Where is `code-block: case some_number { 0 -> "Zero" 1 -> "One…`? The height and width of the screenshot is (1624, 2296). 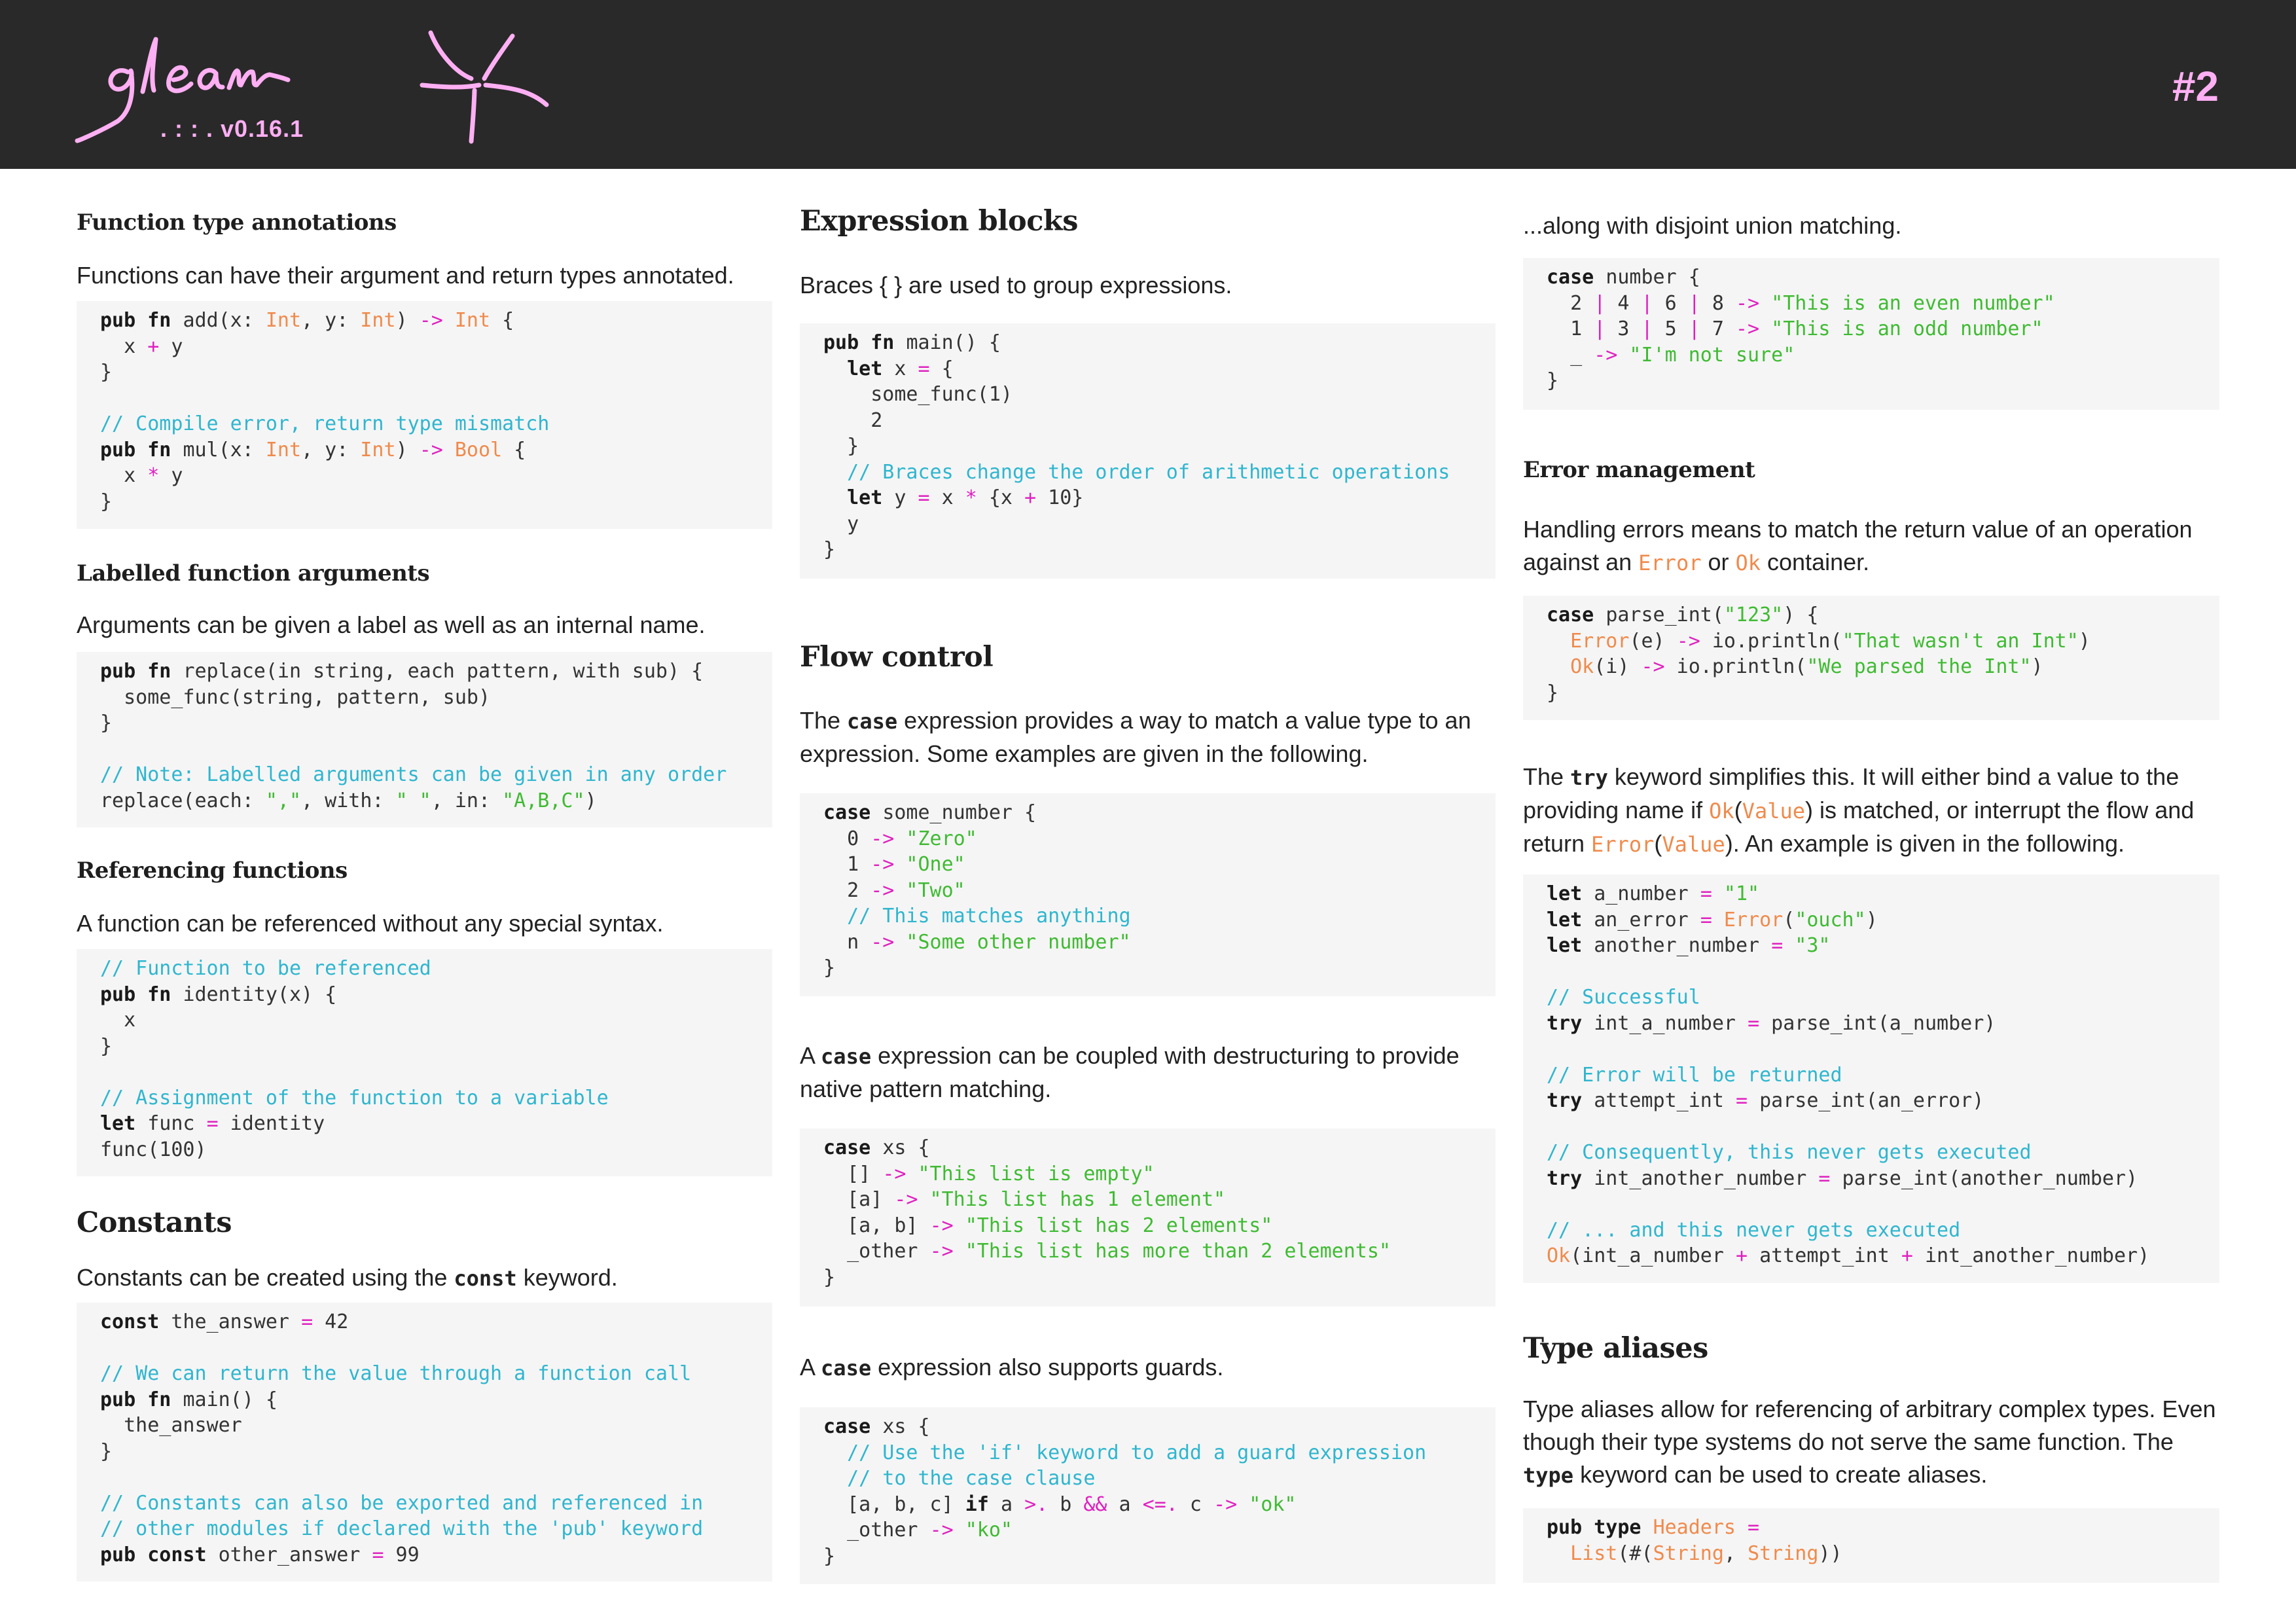
code-block: case some_number { 0 -> "Zero" 1 -> "One… is located at coordinates (1148, 894).